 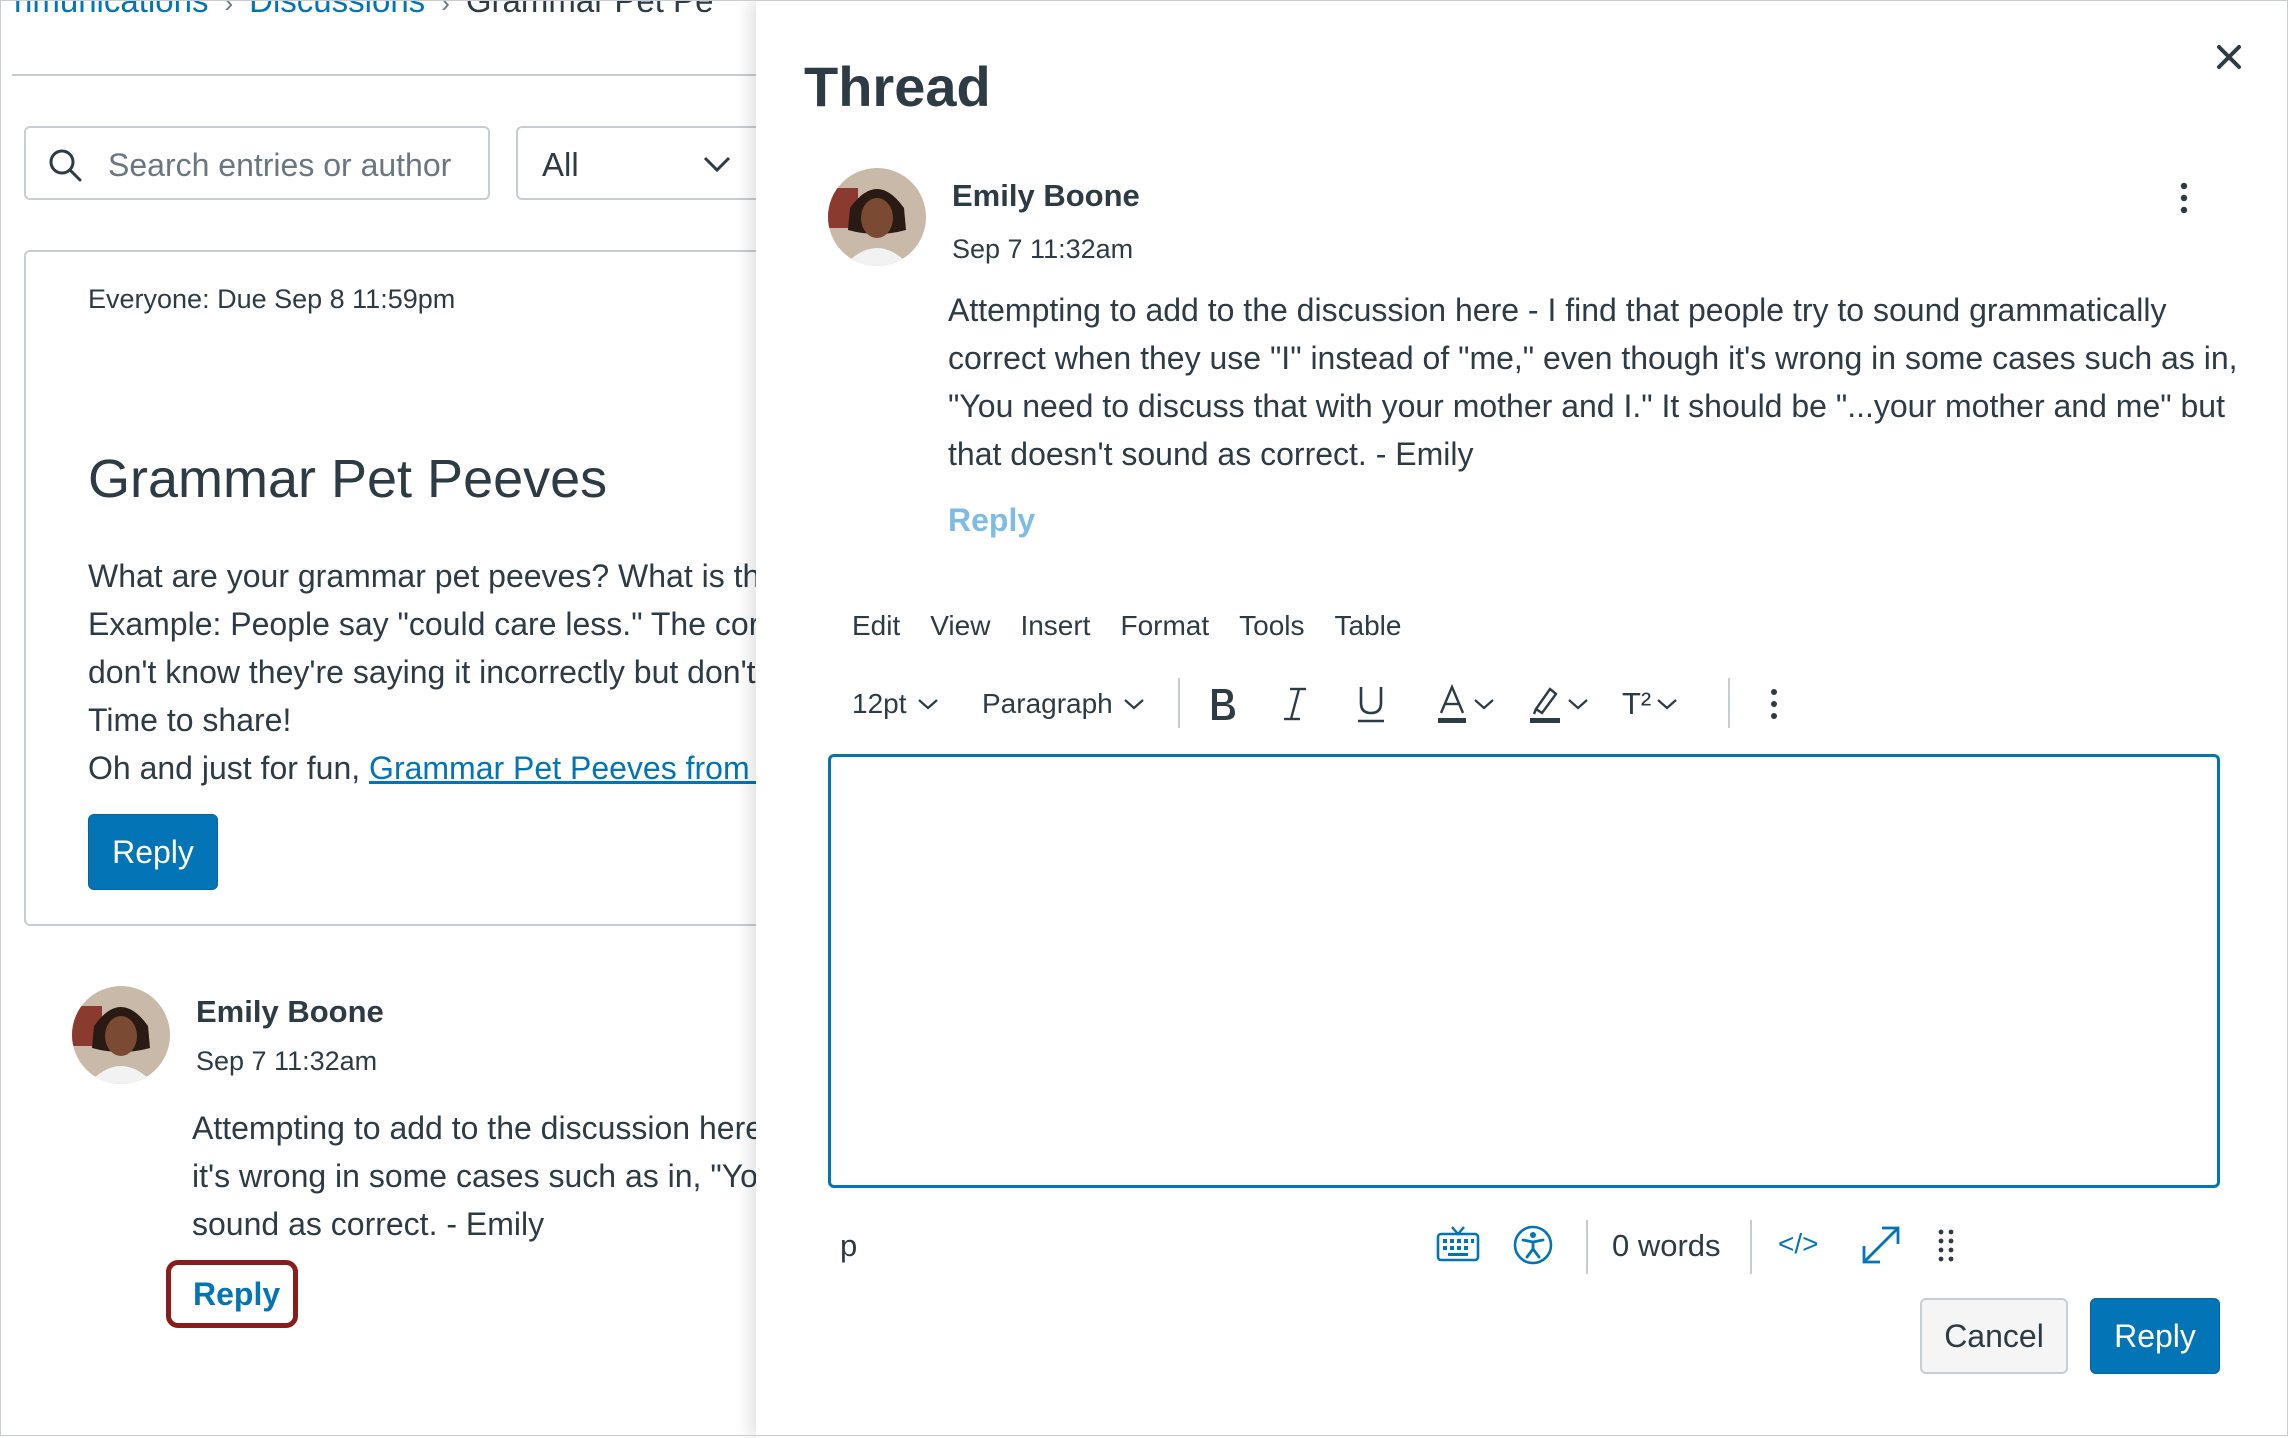 What do you see at coordinates (65, 165) in the screenshot?
I see `search-icon` at bounding box center [65, 165].